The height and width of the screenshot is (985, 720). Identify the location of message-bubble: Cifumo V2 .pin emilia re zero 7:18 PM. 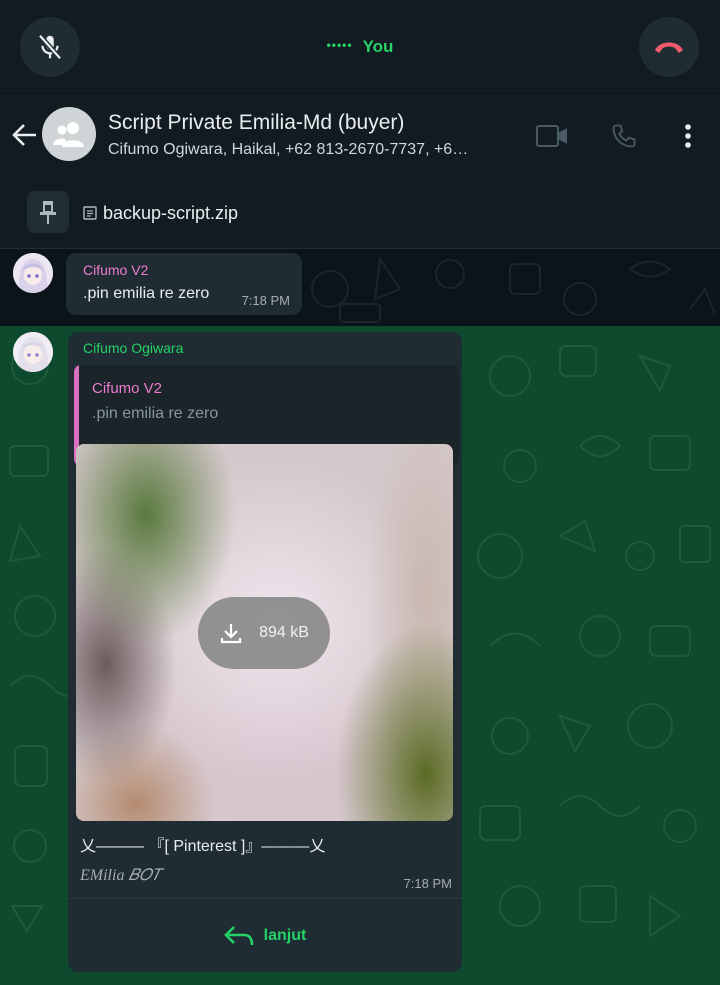
(184, 284).